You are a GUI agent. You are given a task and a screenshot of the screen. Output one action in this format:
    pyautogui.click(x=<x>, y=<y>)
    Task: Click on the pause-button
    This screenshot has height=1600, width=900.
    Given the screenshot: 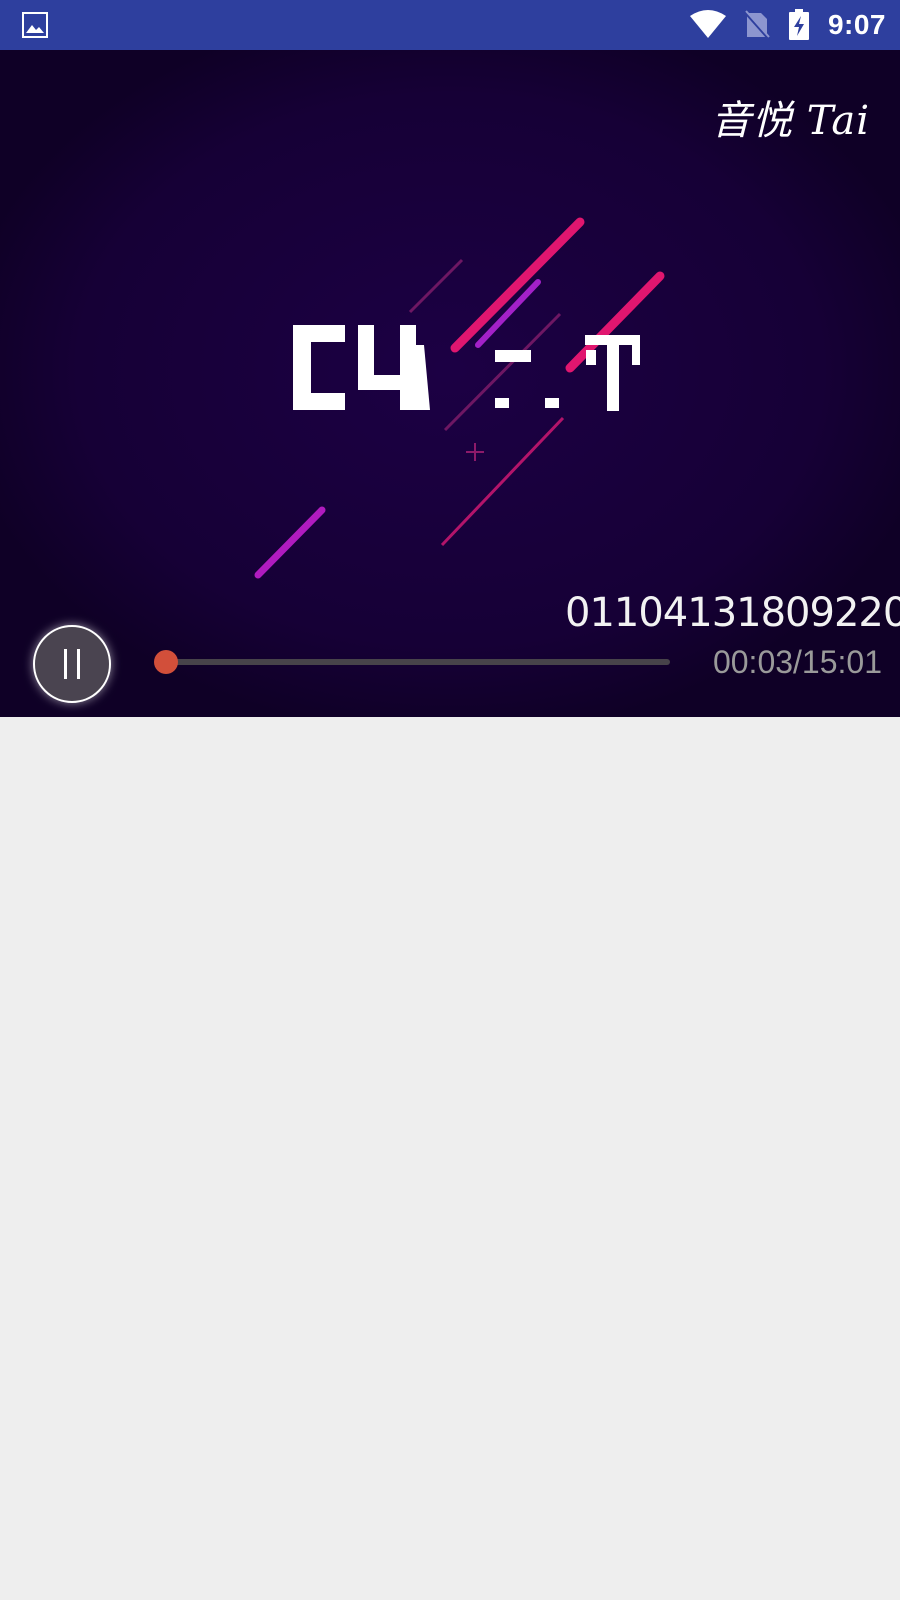 What is the action you would take?
    pyautogui.click(x=72, y=664)
    